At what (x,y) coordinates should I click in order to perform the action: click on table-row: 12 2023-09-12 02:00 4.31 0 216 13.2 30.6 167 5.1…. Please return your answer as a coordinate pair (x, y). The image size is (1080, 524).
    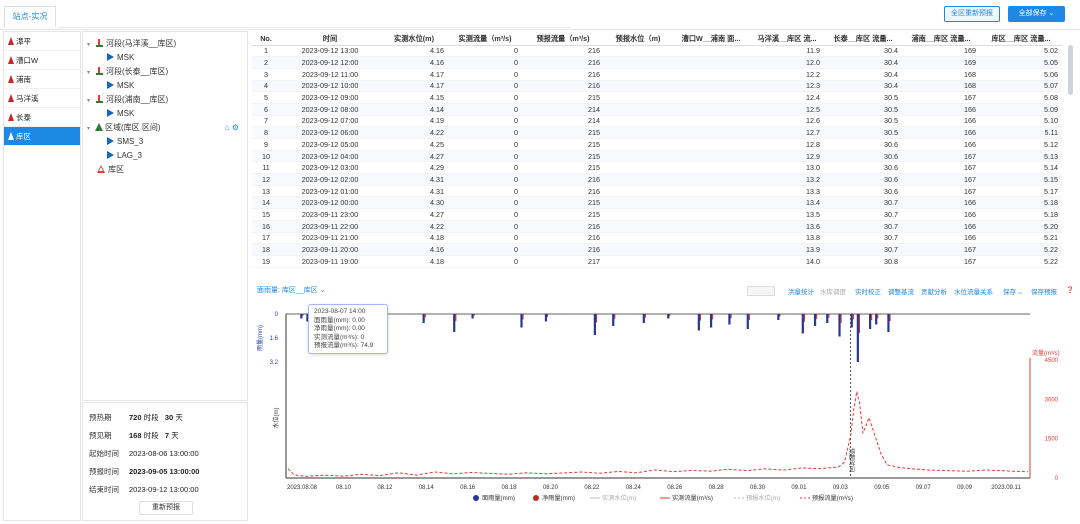
    Looking at the image, I should click on (657, 179).